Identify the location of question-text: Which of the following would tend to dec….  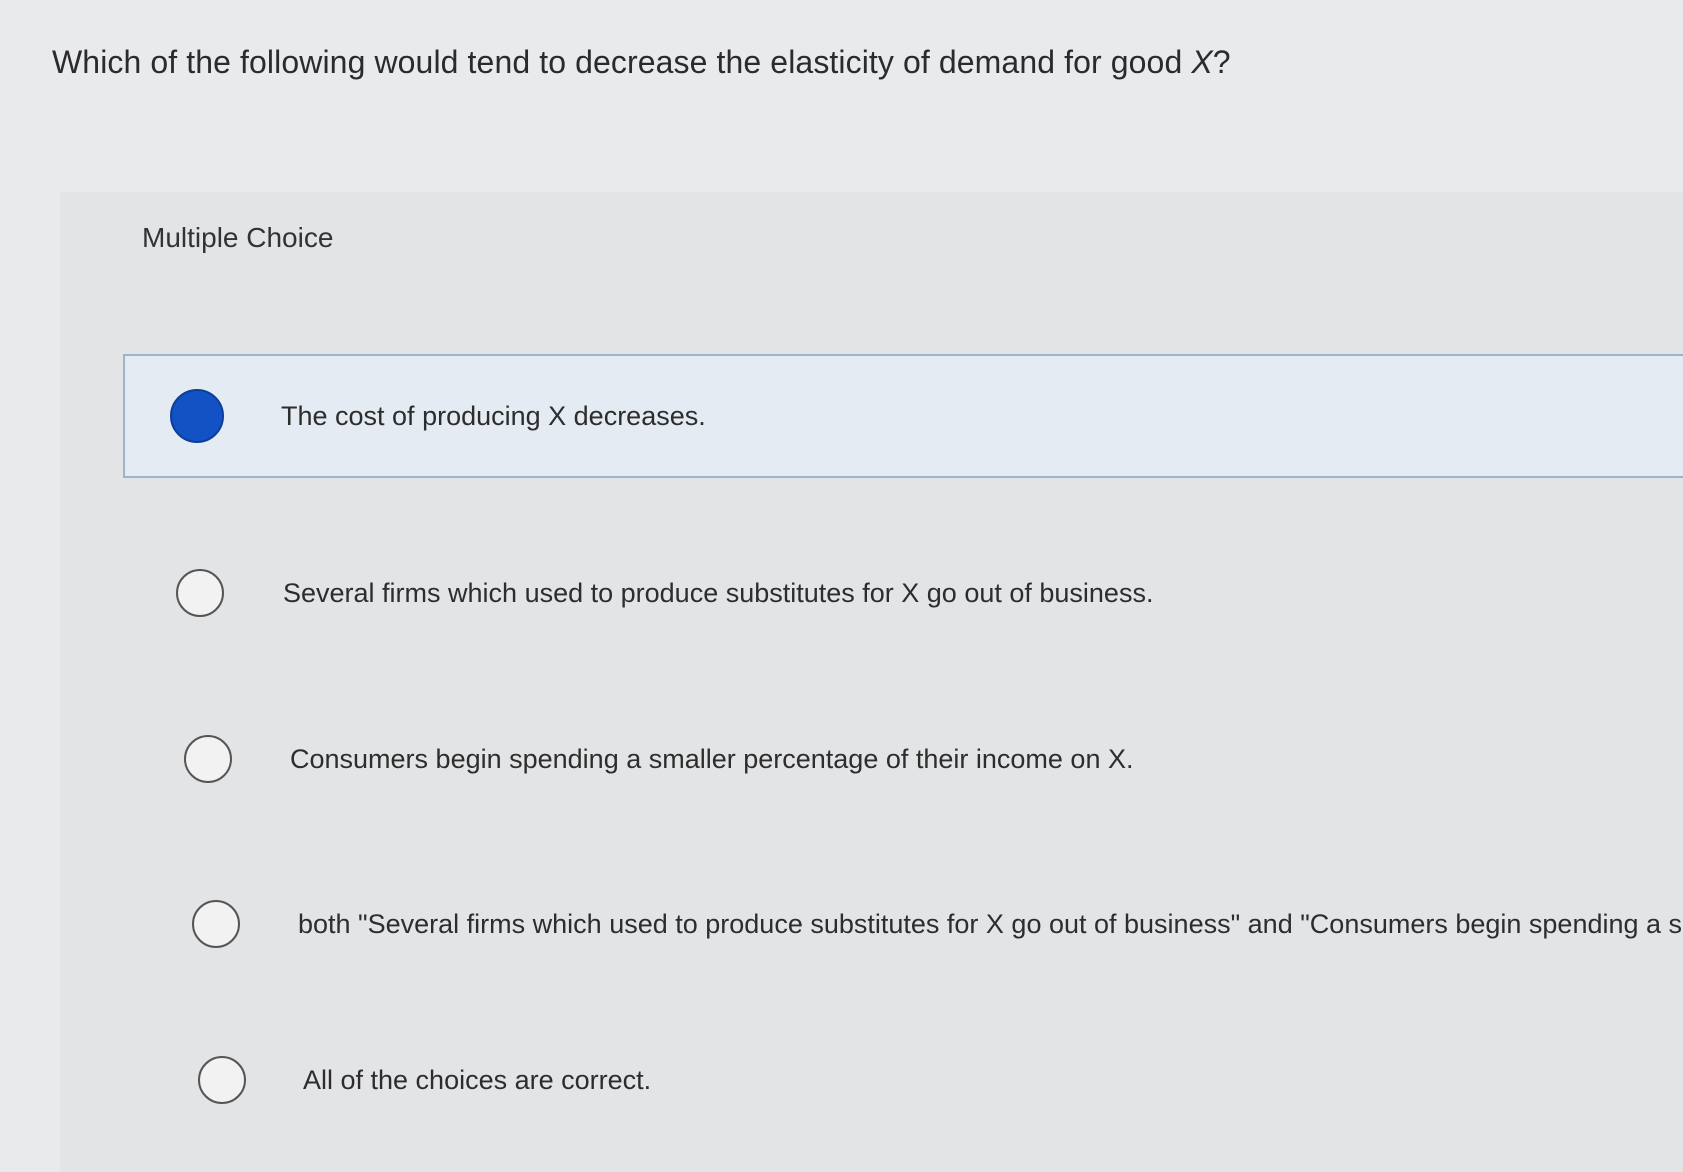
(641, 62).